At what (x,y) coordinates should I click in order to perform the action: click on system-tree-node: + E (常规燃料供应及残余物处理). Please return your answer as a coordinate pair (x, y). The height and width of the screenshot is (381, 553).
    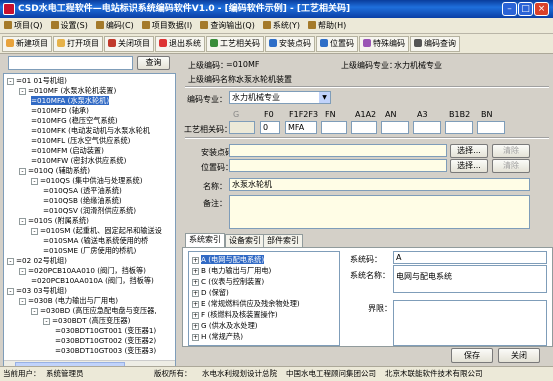
    Looking at the image, I should click on (246, 304).